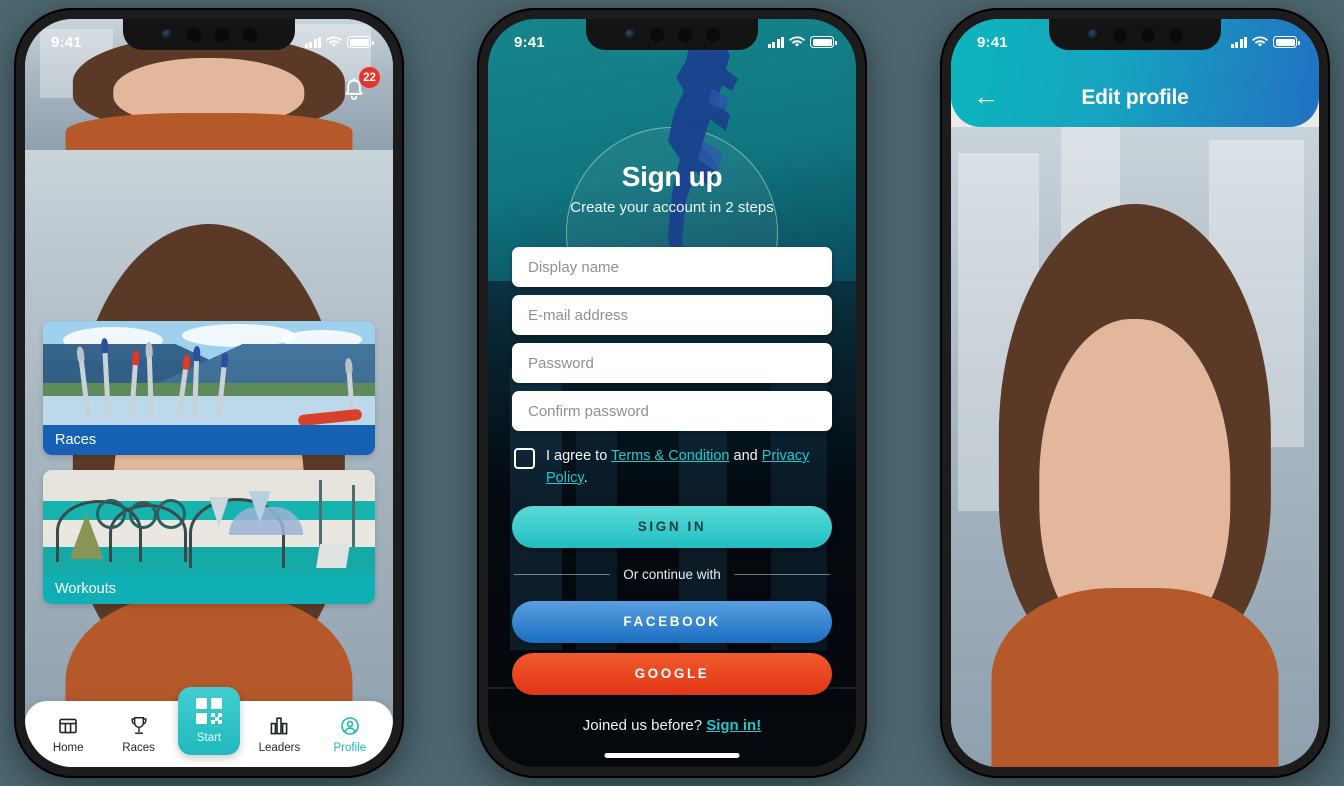 The width and height of the screenshot is (1344, 786). I want to click on bottom-tab-bar: Home Races . Leaders, so click(209, 727).